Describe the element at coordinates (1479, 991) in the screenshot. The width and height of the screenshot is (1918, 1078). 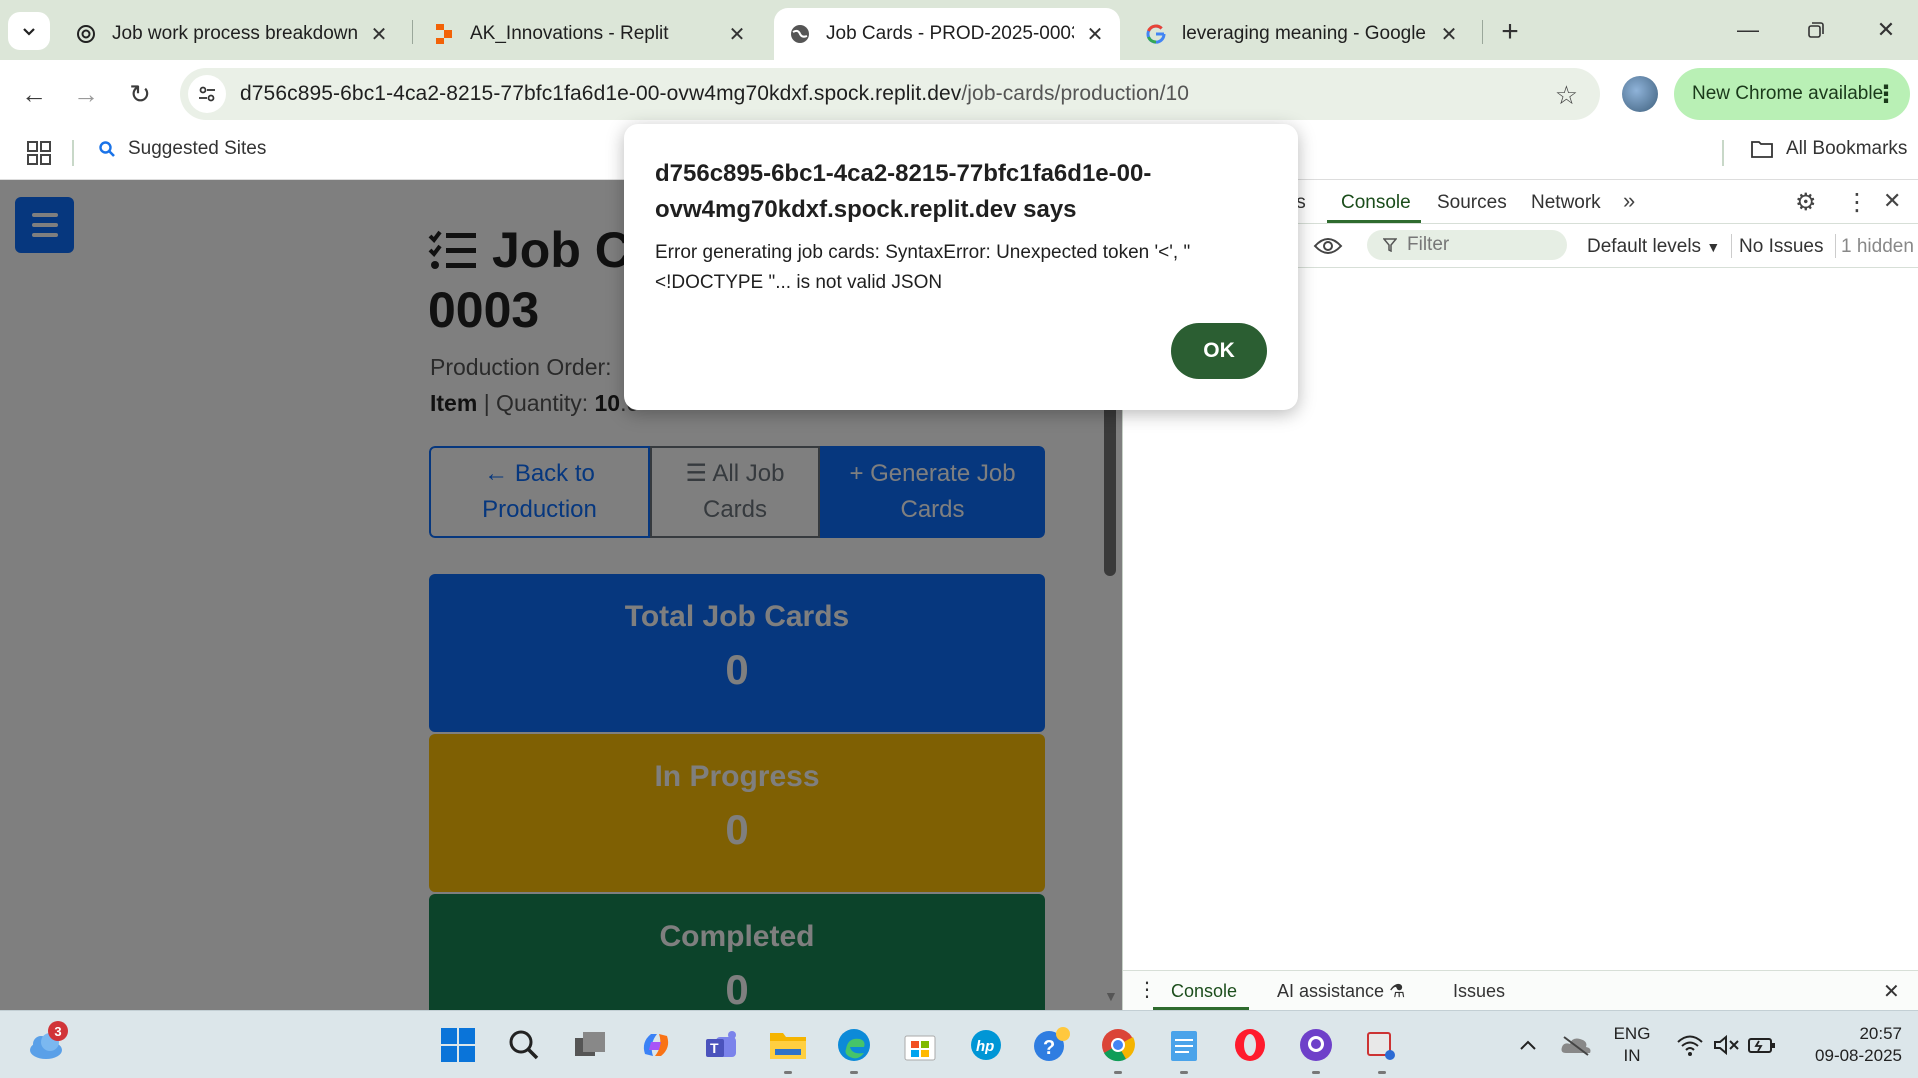
I see `drawer-tab-issues: Issues` at that location.